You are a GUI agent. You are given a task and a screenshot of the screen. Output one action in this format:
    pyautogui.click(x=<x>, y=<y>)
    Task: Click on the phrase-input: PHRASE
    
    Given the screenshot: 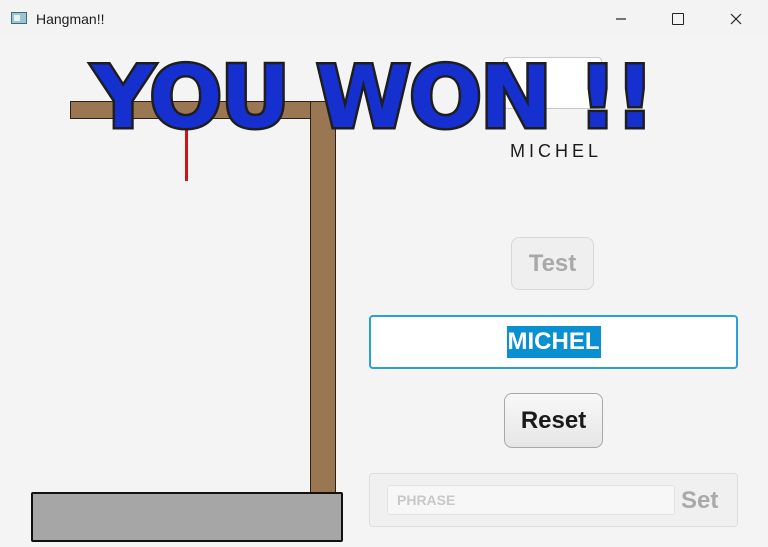 What is the action you would take?
    pyautogui.click(x=531, y=500)
    